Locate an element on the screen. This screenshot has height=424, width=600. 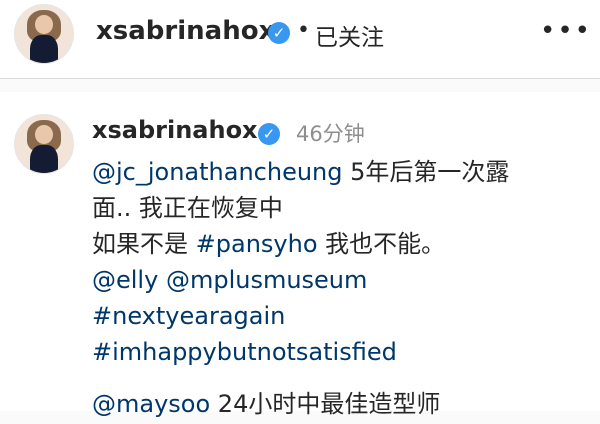
mention-link: @jc_jonathancheung is located at coordinates (217, 172).